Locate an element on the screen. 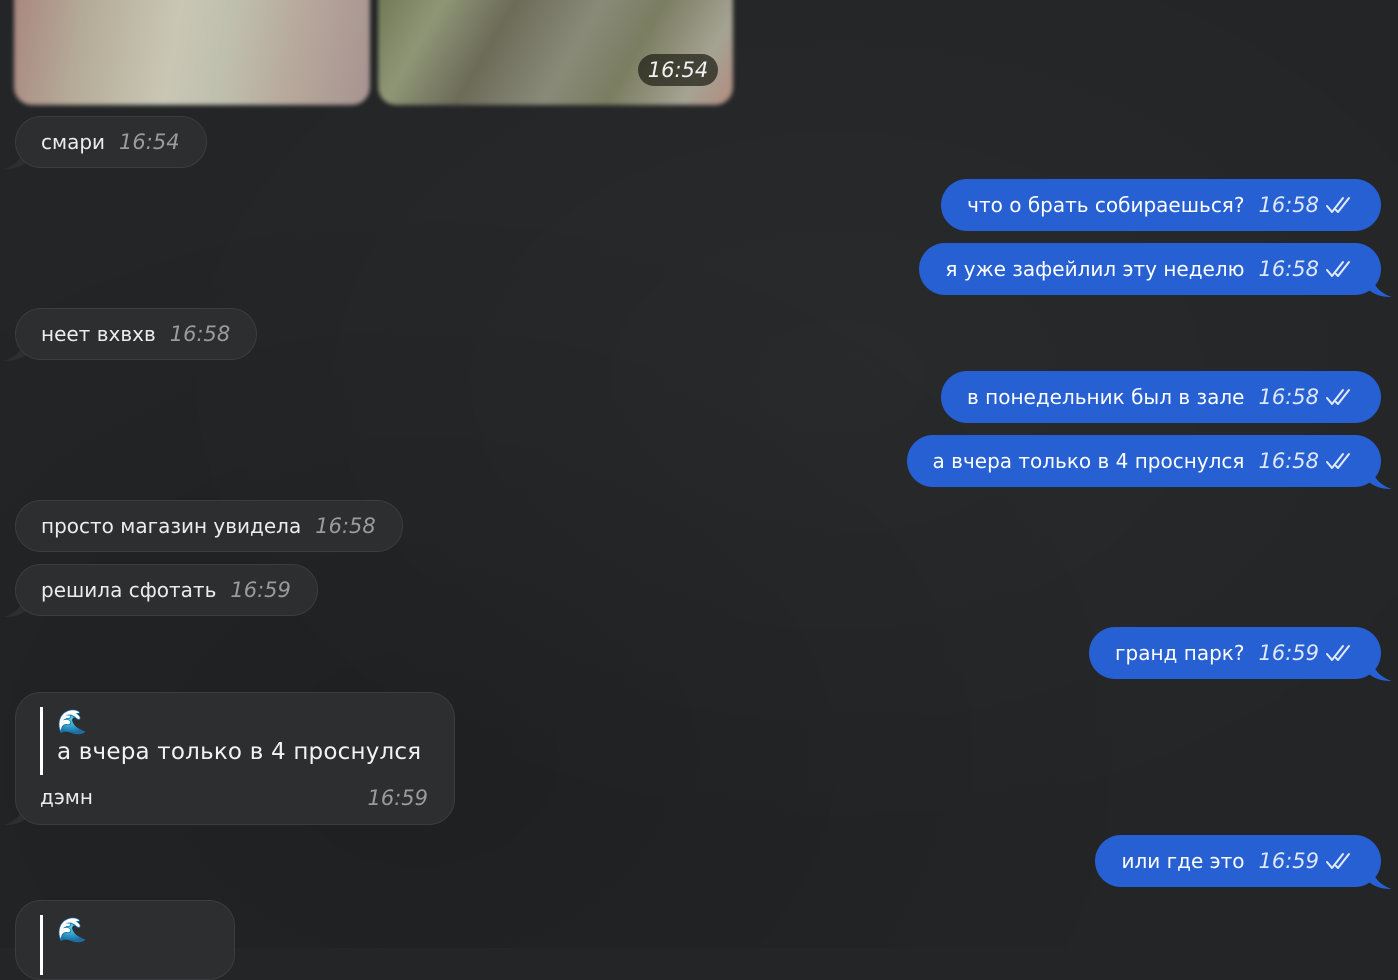 Image resolution: width=1398 pixels, height=980 pixels. message-text: неет вхвхв is located at coordinates (98, 334).